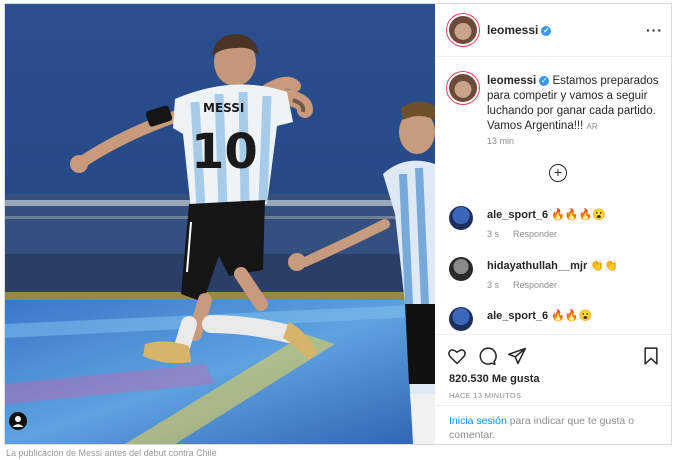 This screenshot has width=679, height=460. Describe the element at coordinates (18, 421) in the screenshot. I see `user-tag-icon` at that location.